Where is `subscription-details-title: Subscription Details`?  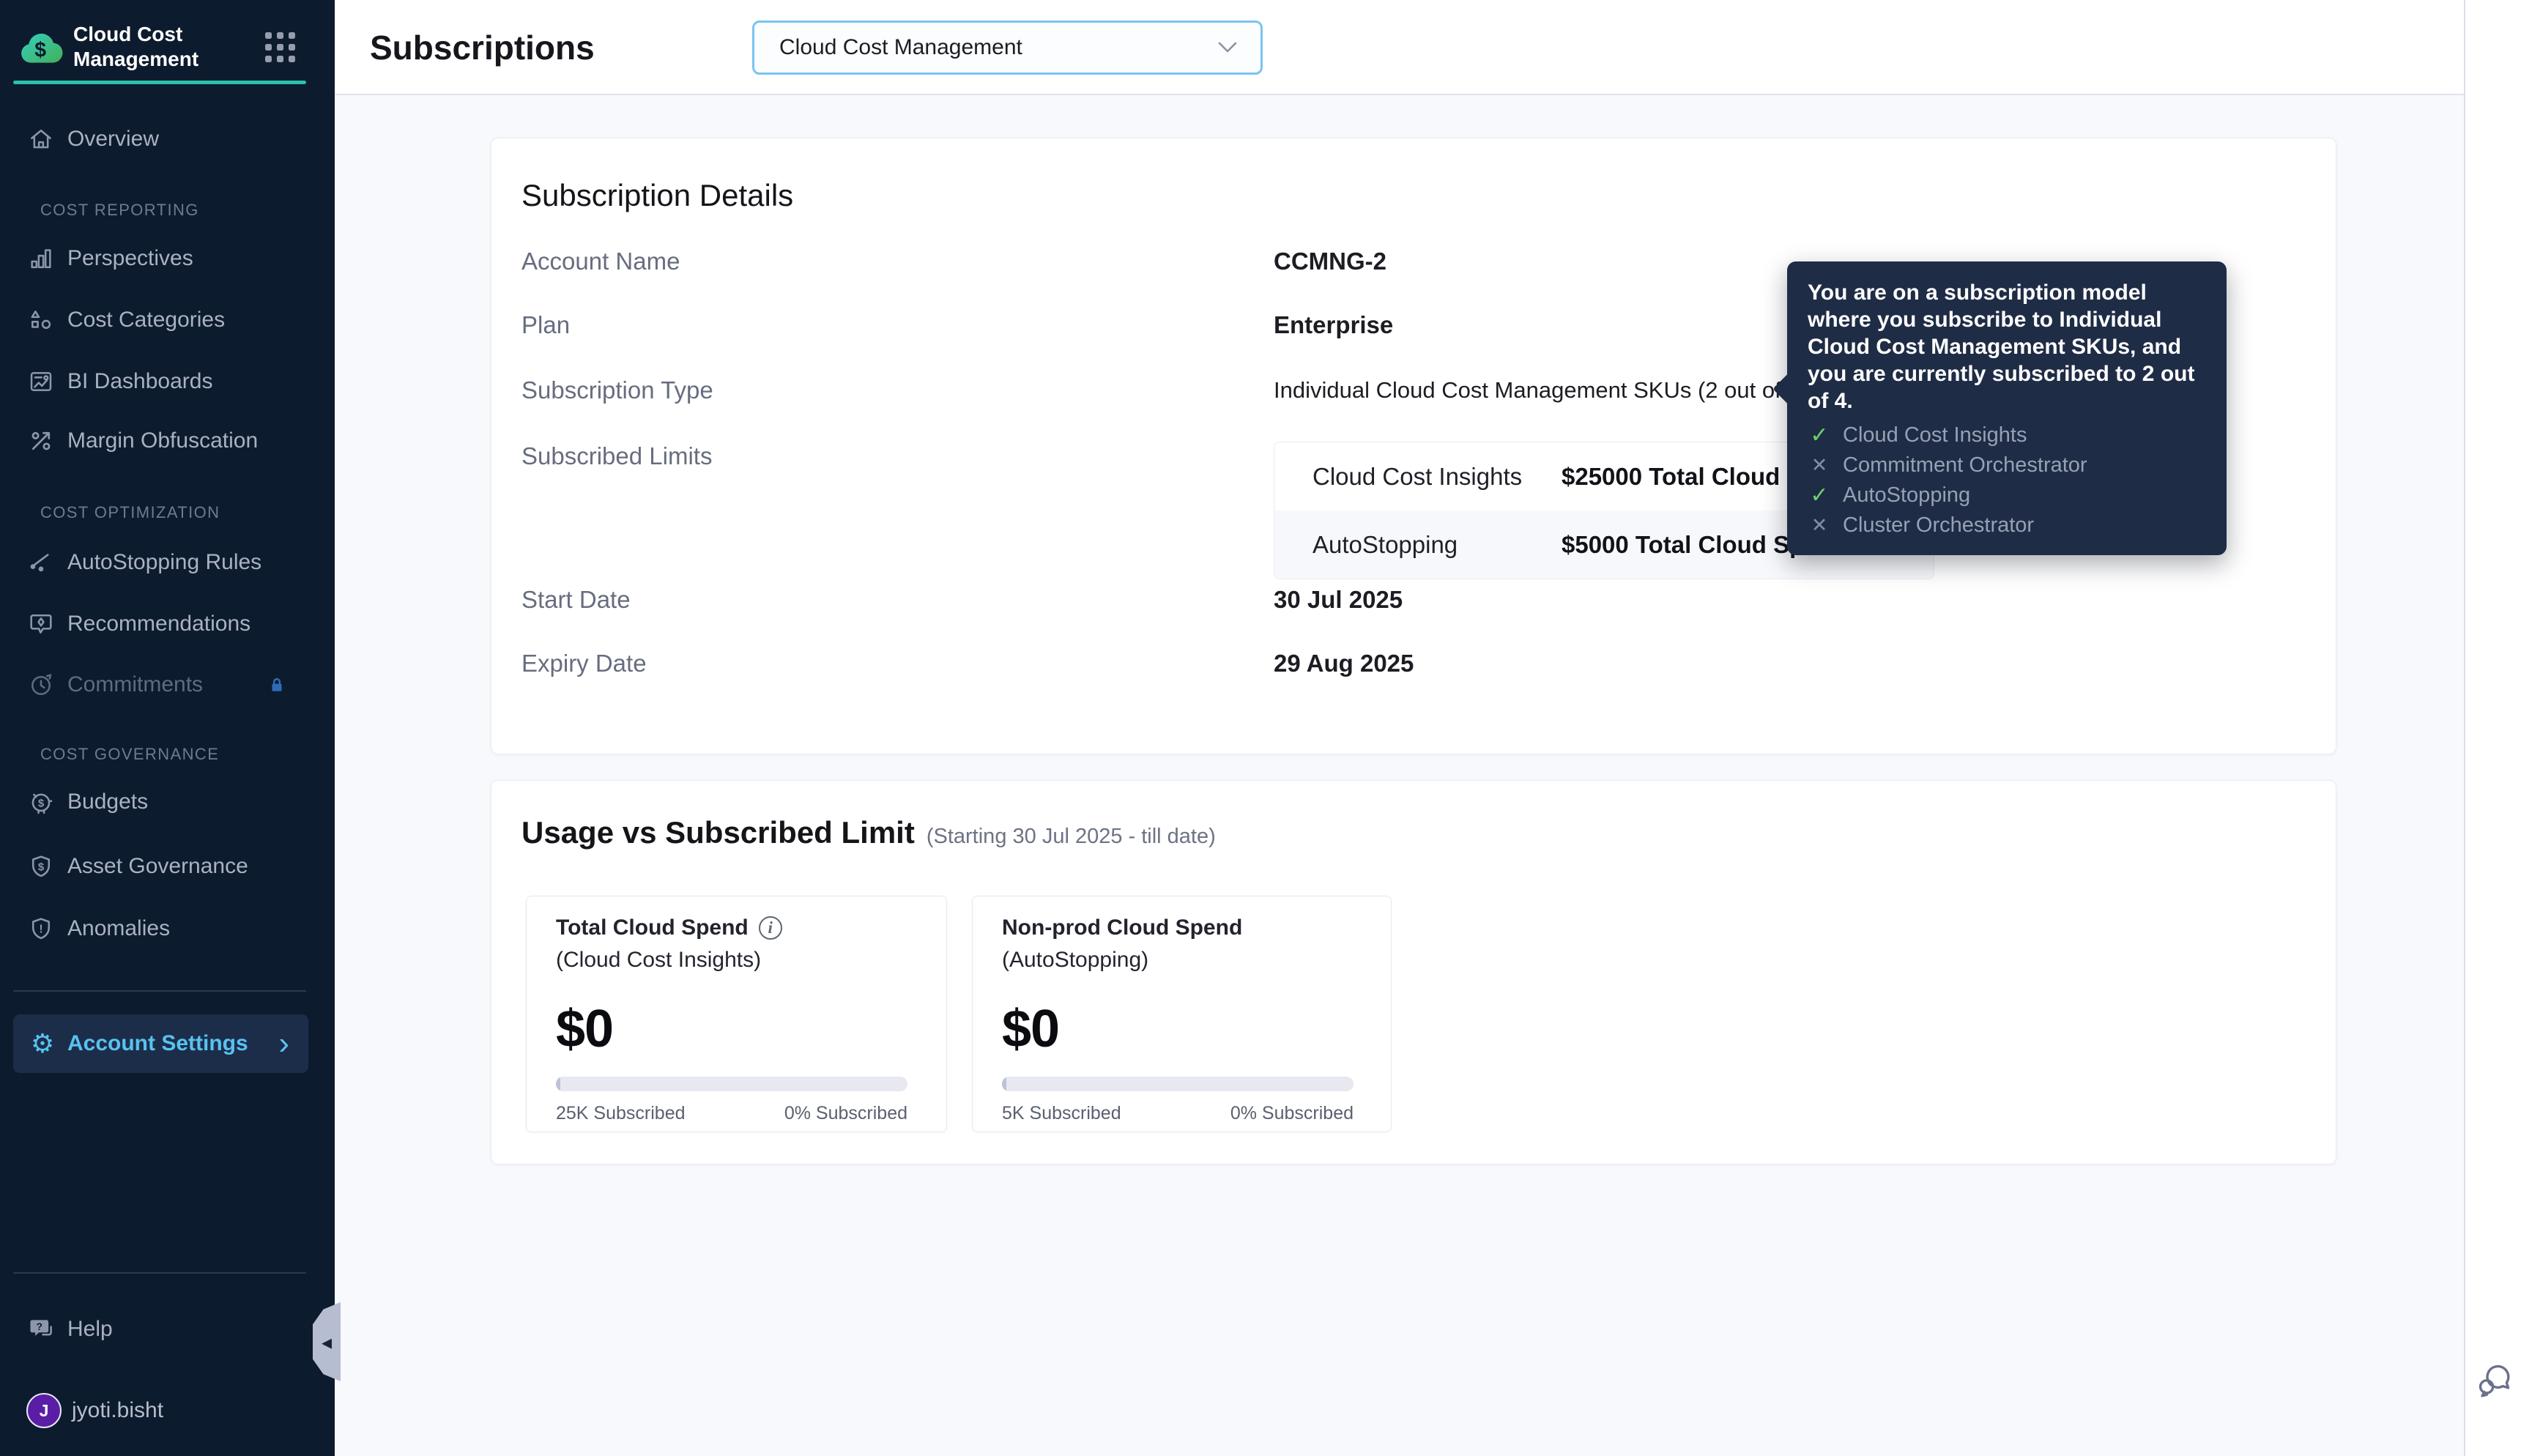 subscription-details-title: Subscription Details is located at coordinates (657, 195).